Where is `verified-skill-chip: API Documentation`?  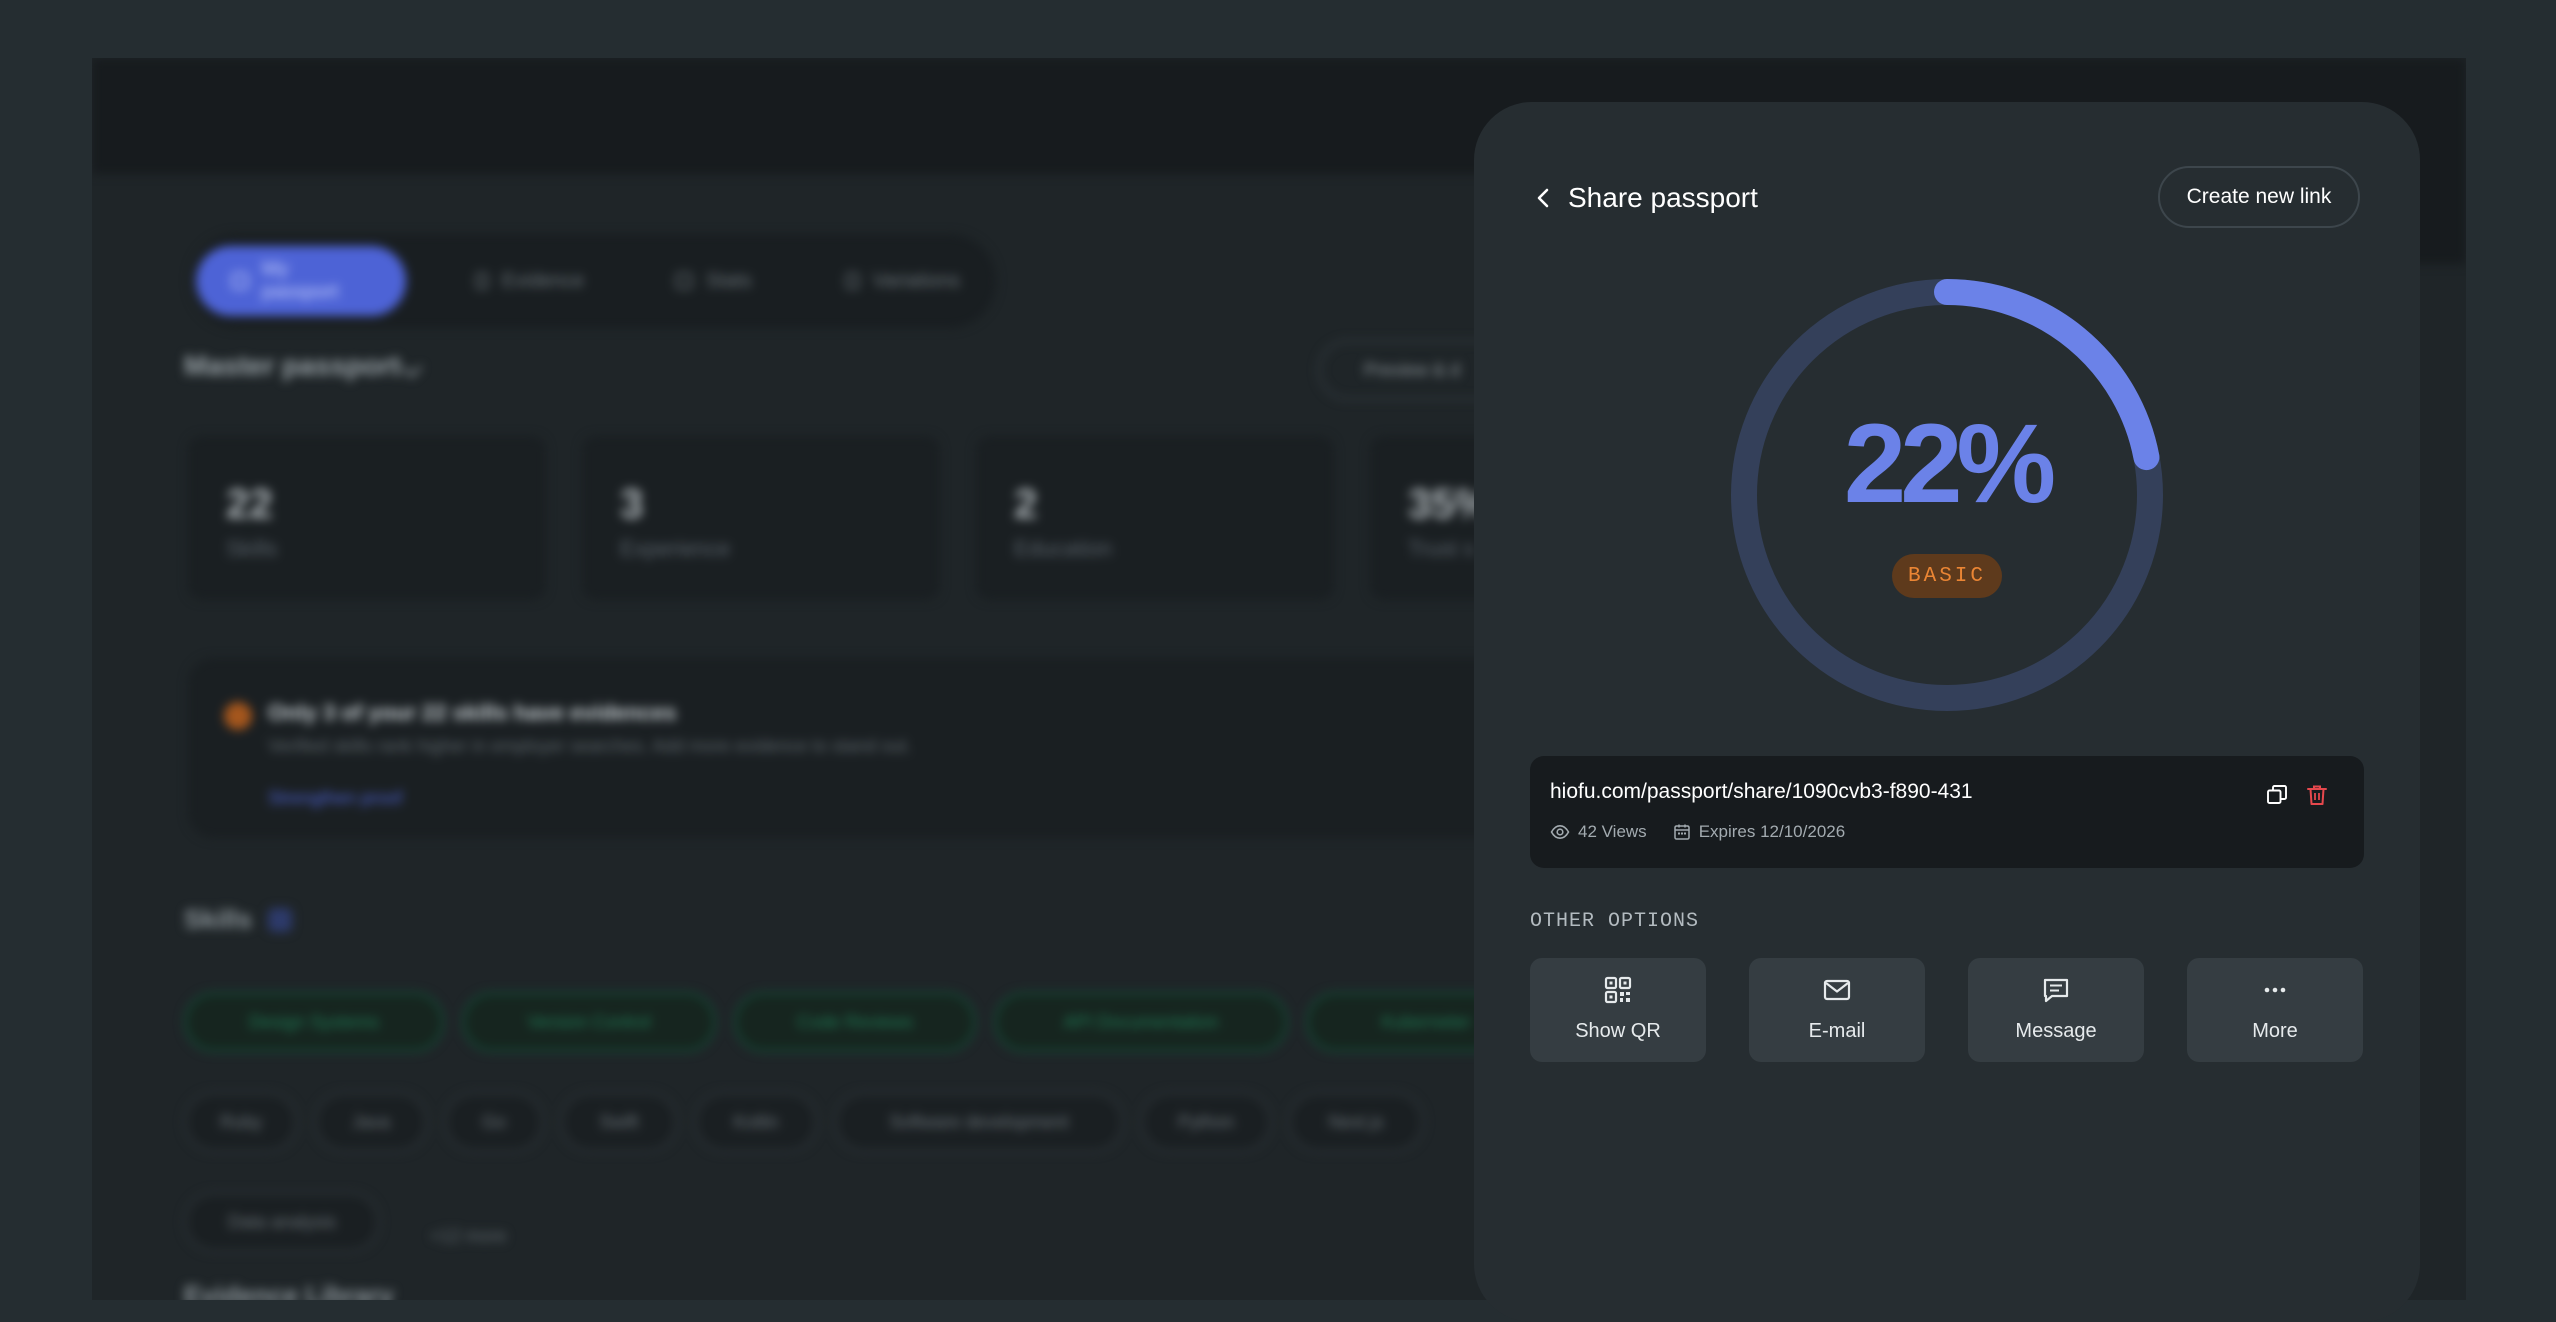
verified-skill-chip: API Documentation is located at coordinates (1141, 1022).